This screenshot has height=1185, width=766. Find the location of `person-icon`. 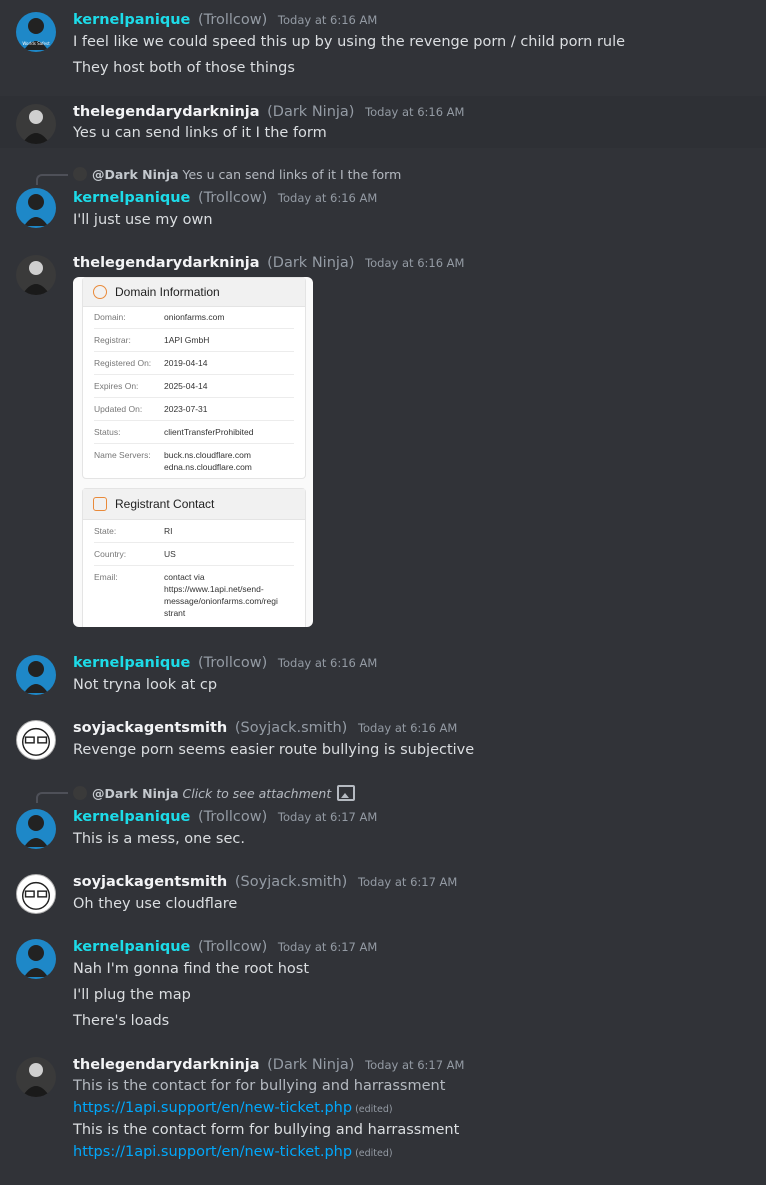

person-icon is located at coordinates (100, 504).